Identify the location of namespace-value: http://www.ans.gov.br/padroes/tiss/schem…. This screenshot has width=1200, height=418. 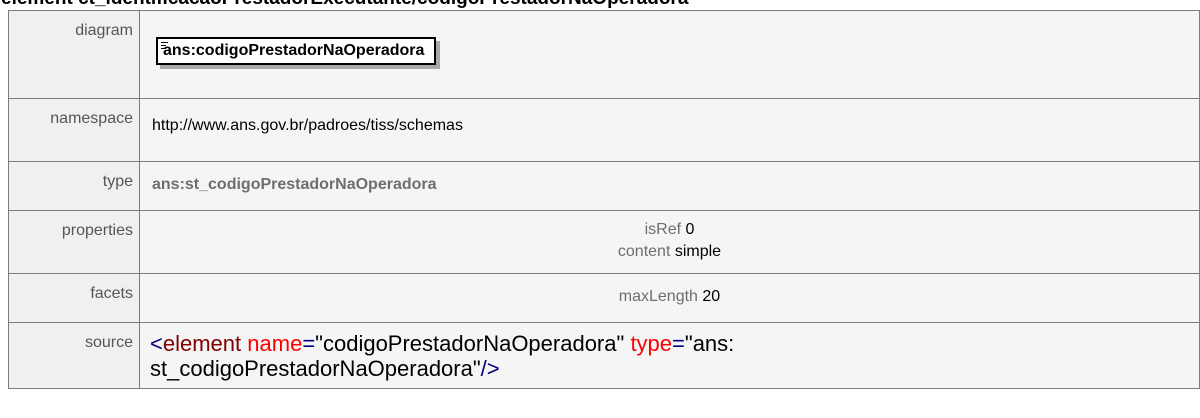
(307, 125).